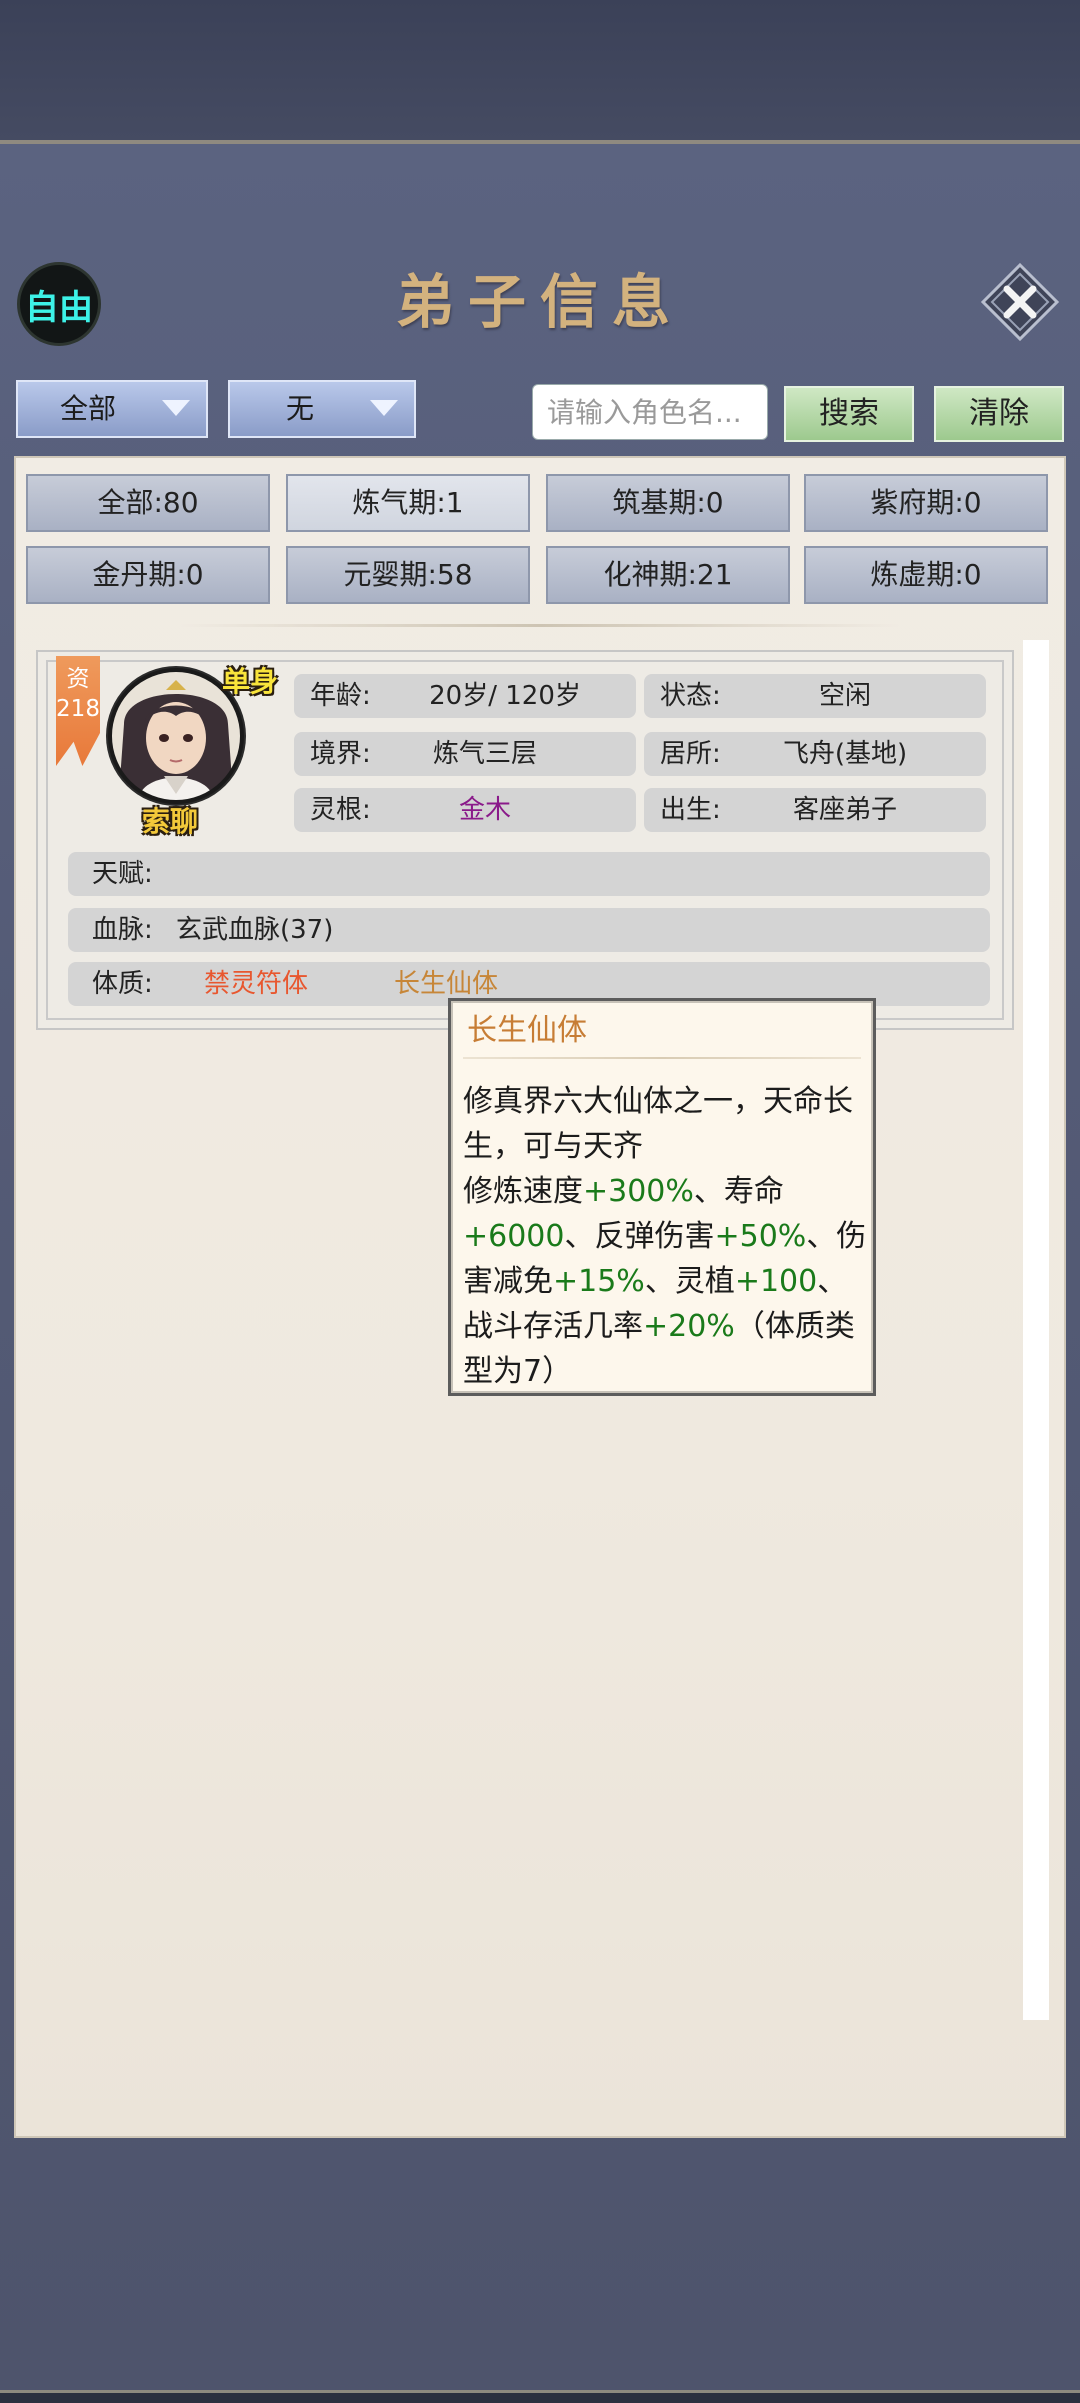 The width and height of the screenshot is (1080, 2403). I want to click on close-x-icon, so click(1020, 302).